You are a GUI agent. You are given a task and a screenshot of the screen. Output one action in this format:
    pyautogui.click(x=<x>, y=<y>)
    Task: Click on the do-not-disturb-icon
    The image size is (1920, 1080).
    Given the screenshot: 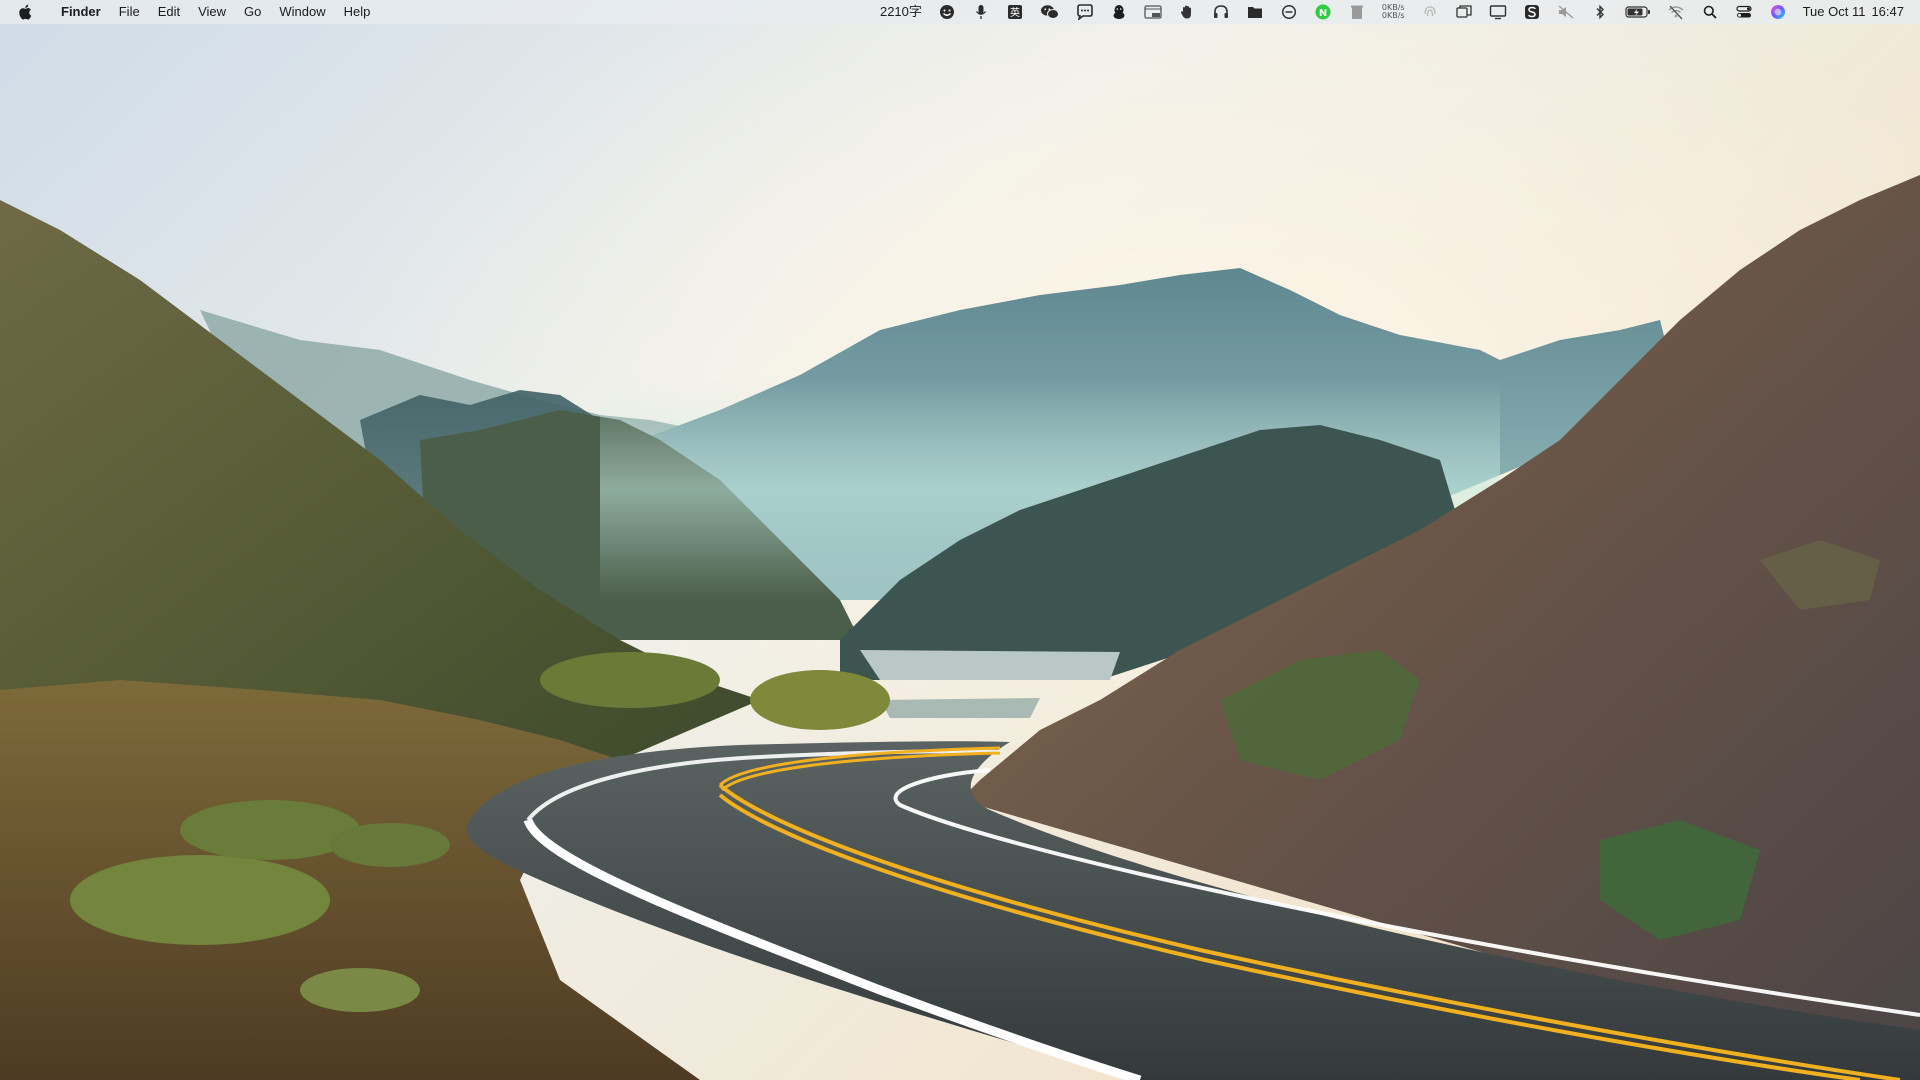 What is the action you would take?
    pyautogui.click(x=1289, y=12)
    